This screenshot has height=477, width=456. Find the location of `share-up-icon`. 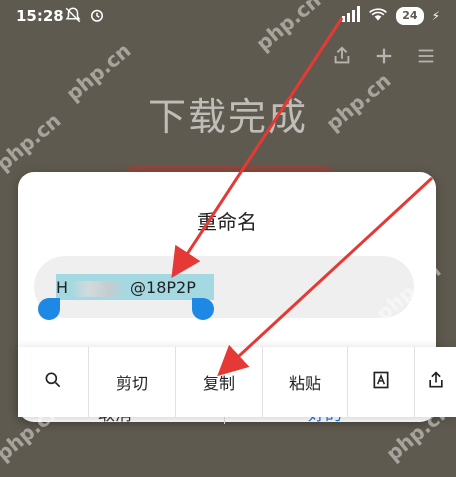

share-up-icon is located at coordinates (436, 382).